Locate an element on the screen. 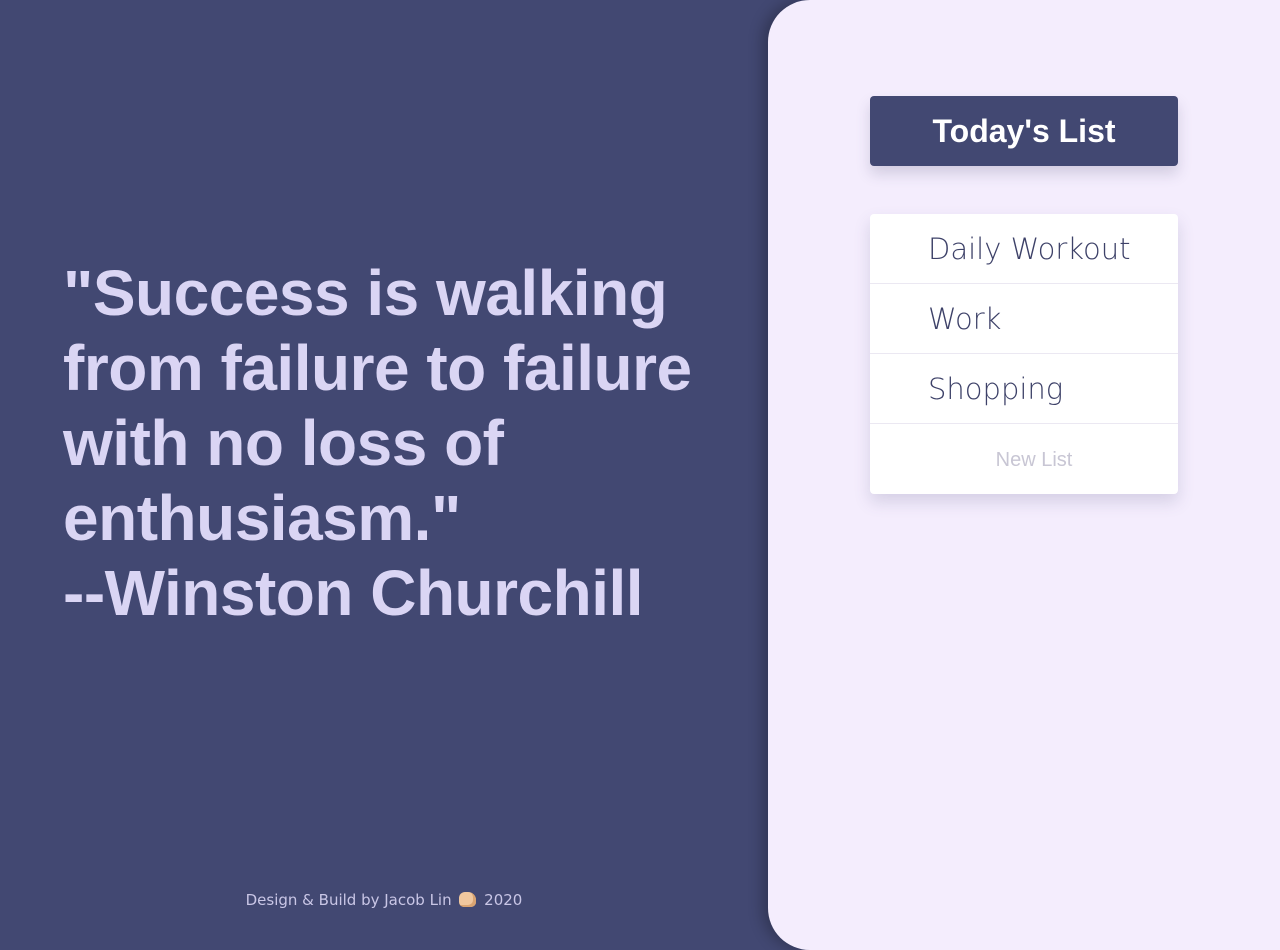 The image size is (1280, 950). quote-line: with no loss of is located at coordinates (283, 443).